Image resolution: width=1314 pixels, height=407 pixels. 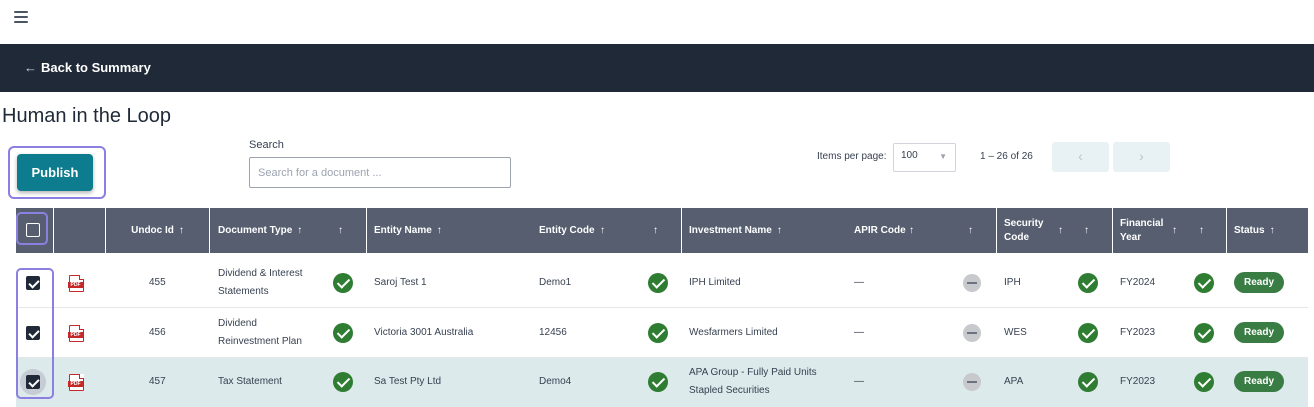 What do you see at coordinates (30, 67) in the screenshot?
I see `arrow-left-icon: ←` at bounding box center [30, 67].